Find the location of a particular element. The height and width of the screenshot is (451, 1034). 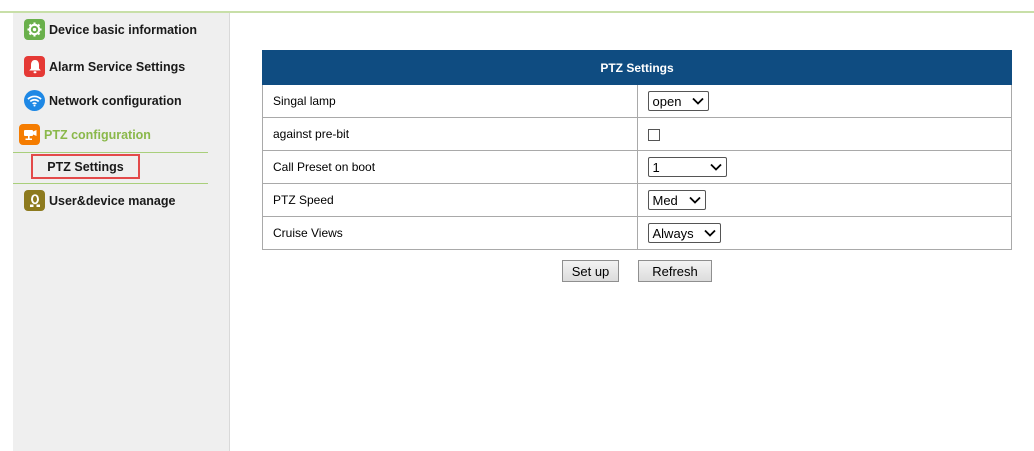

sidebar-item-label: Alarm Service Settings is located at coordinates (117, 66).